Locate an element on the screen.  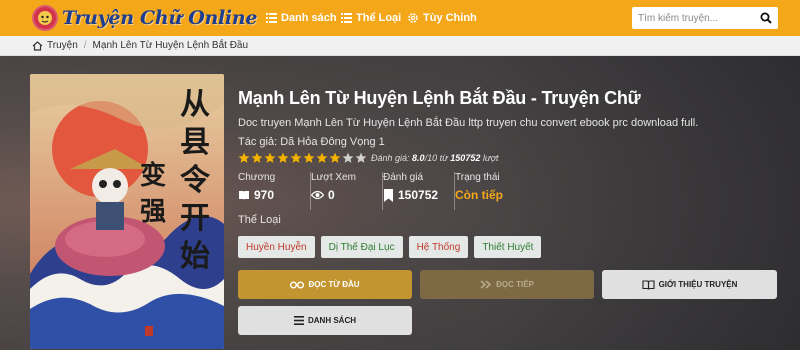
nav-label: Tùy Chỉnh is located at coordinates (450, 18).